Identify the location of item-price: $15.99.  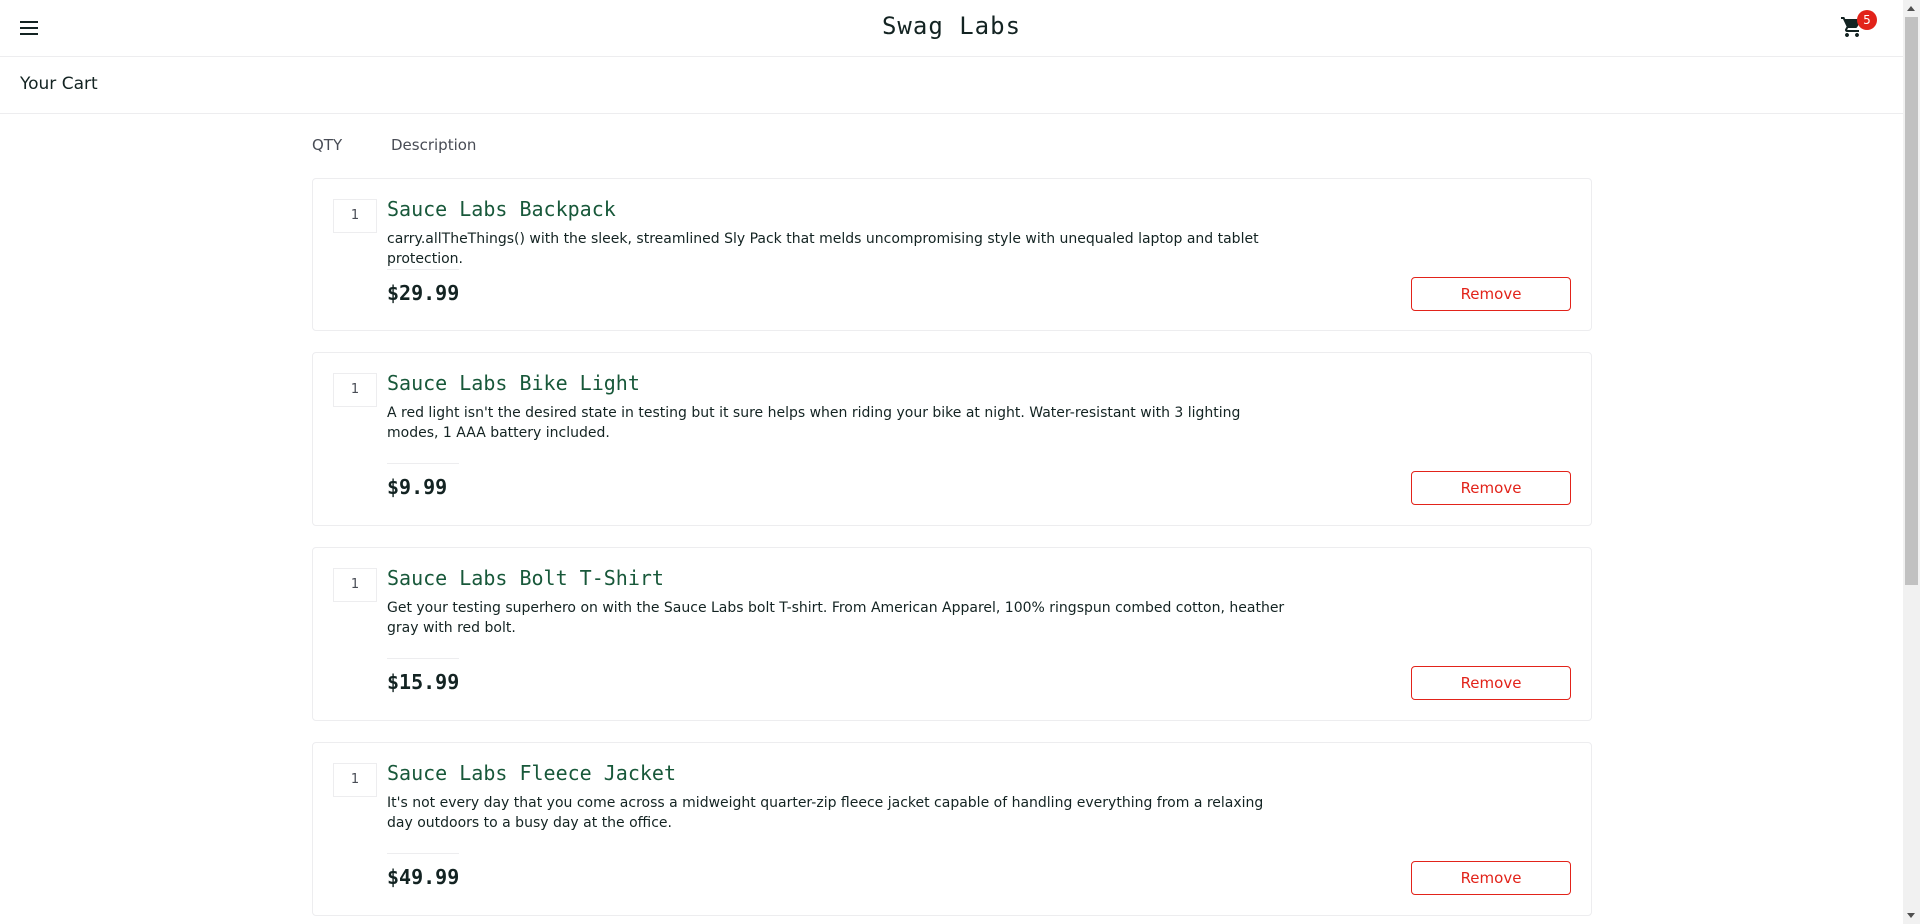
(423, 682).